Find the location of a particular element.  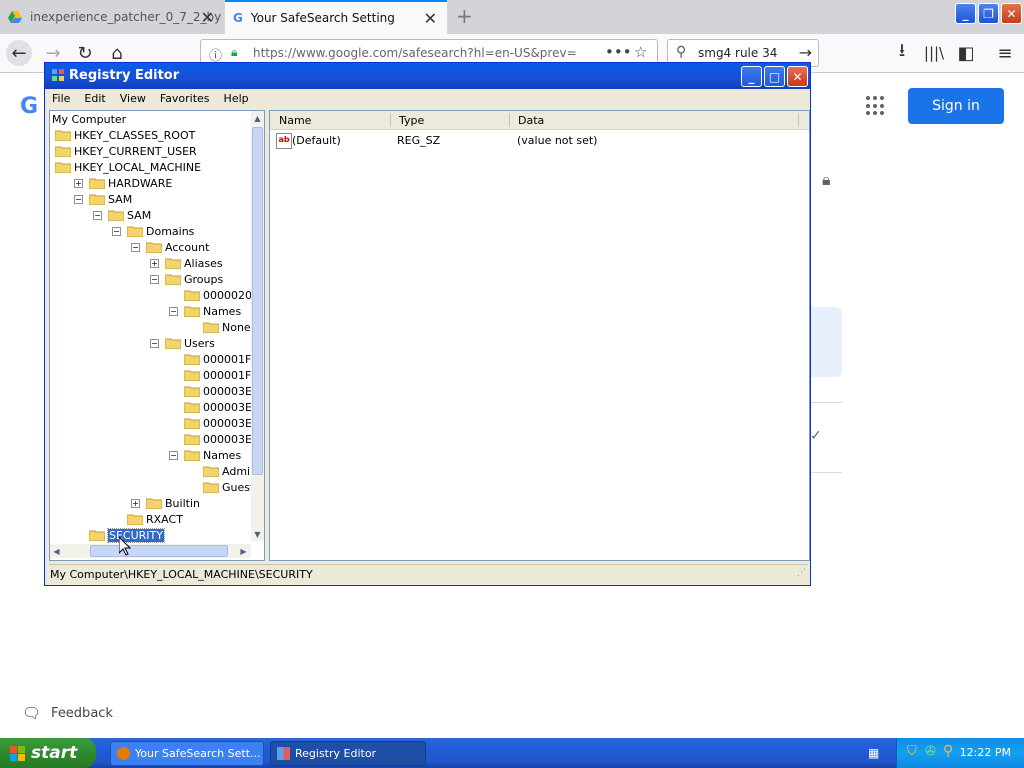

bookmark-star-icon: ☆ is located at coordinates (640, 52).